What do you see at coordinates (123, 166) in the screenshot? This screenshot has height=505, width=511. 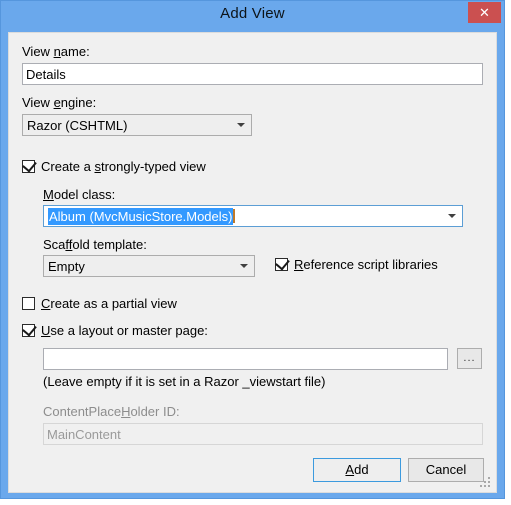 I see `strongly-typed-label: Create a strongly-typed view` at bounding box center [123, 166].